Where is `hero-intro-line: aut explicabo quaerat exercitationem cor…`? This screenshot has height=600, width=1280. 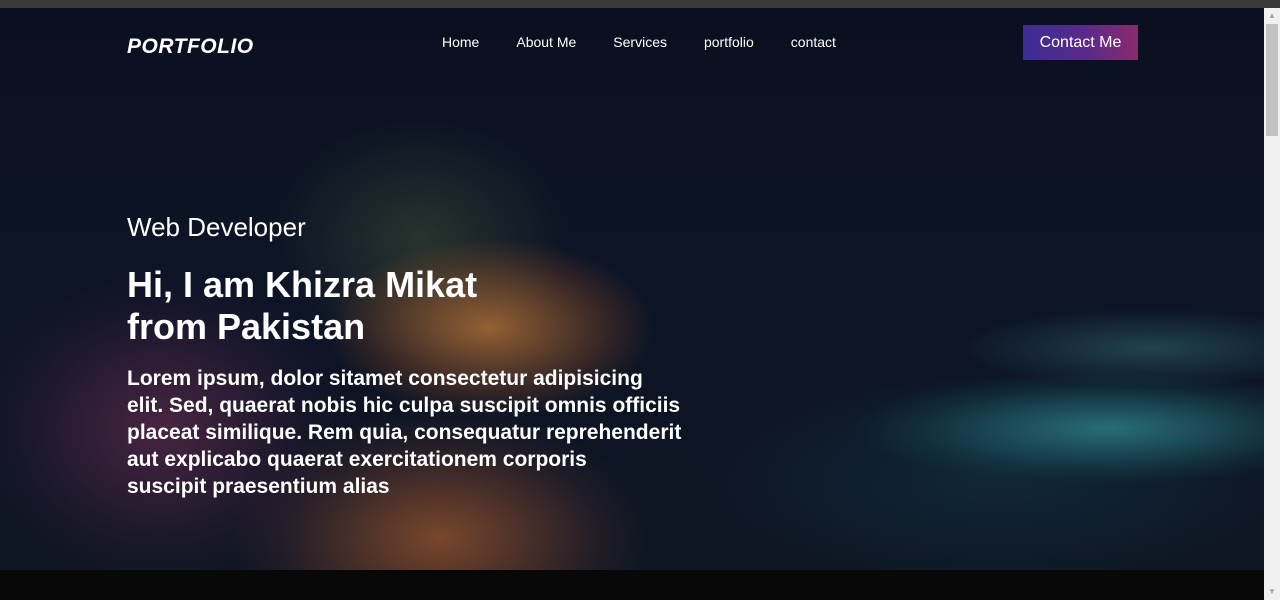
hero-intro-line: aut explicabo quaerat exercitationem cor… is located at coordinates (357, 459).